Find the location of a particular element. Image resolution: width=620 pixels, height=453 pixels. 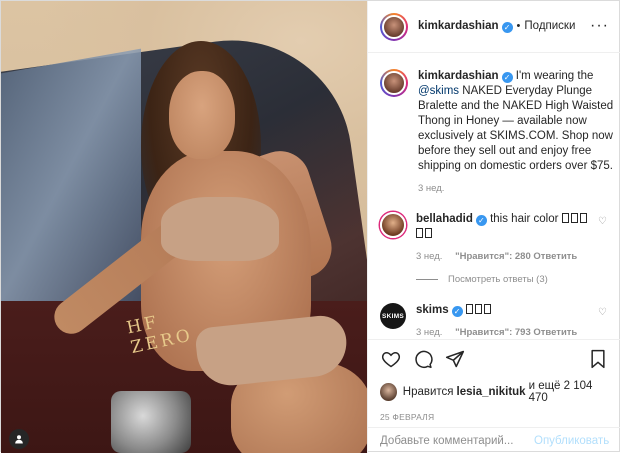

post-date: 25 ФЕВРАЛЯ is located at coordinates (494, 417).